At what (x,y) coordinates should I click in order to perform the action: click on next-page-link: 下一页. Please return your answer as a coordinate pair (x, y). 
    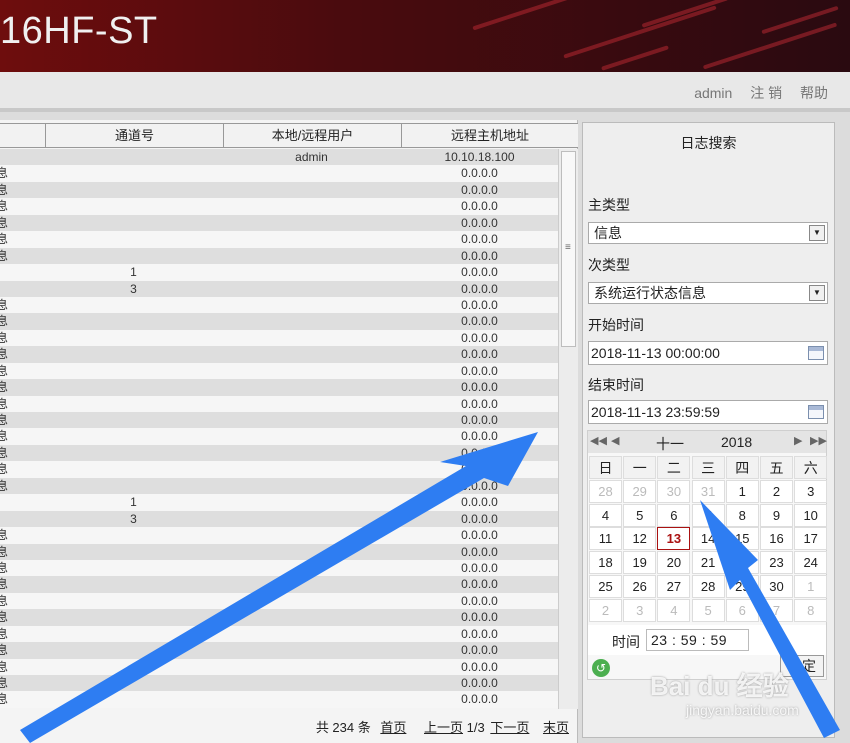
    Looking at the image, I should click on (509, 727).